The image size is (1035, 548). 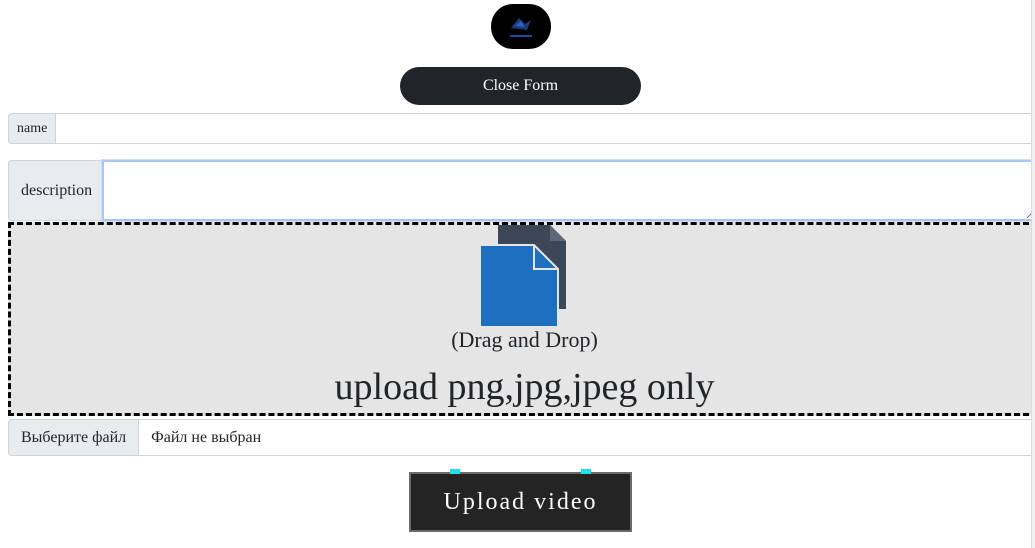 What do you see at coordinates (586, 471) in the screenshot?
I see `resize-handle-right` at bounding box center [586, 471].